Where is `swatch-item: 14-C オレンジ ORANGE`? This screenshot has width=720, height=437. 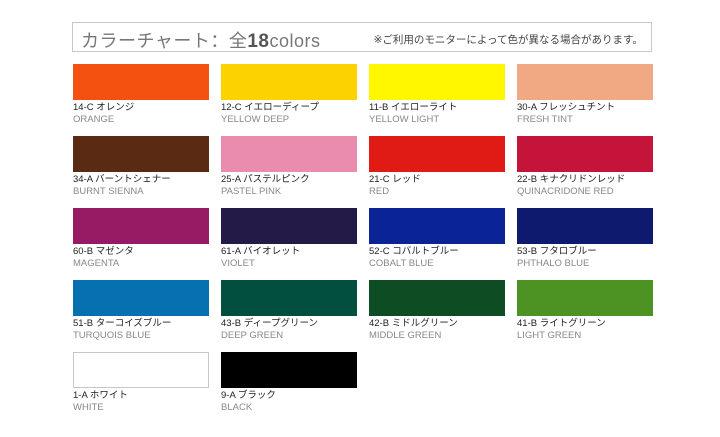
swatch-item: 14-C オレンジ ORANGE is located at coordinates (141, 95).